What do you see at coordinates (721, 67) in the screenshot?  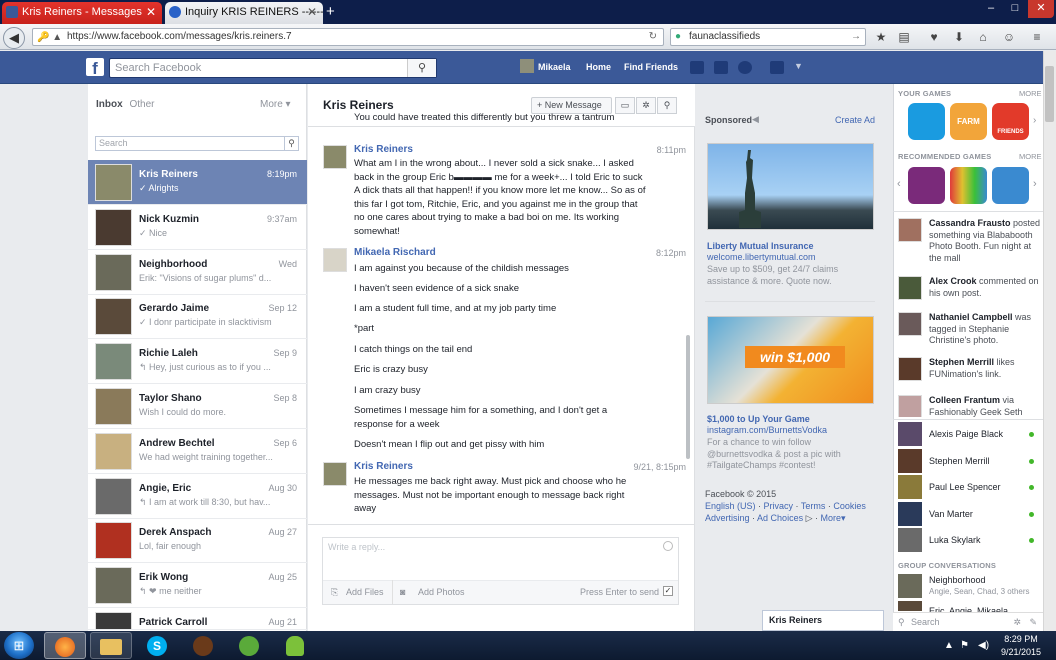 I see `messages-icon` at bounding box center [721, 67].